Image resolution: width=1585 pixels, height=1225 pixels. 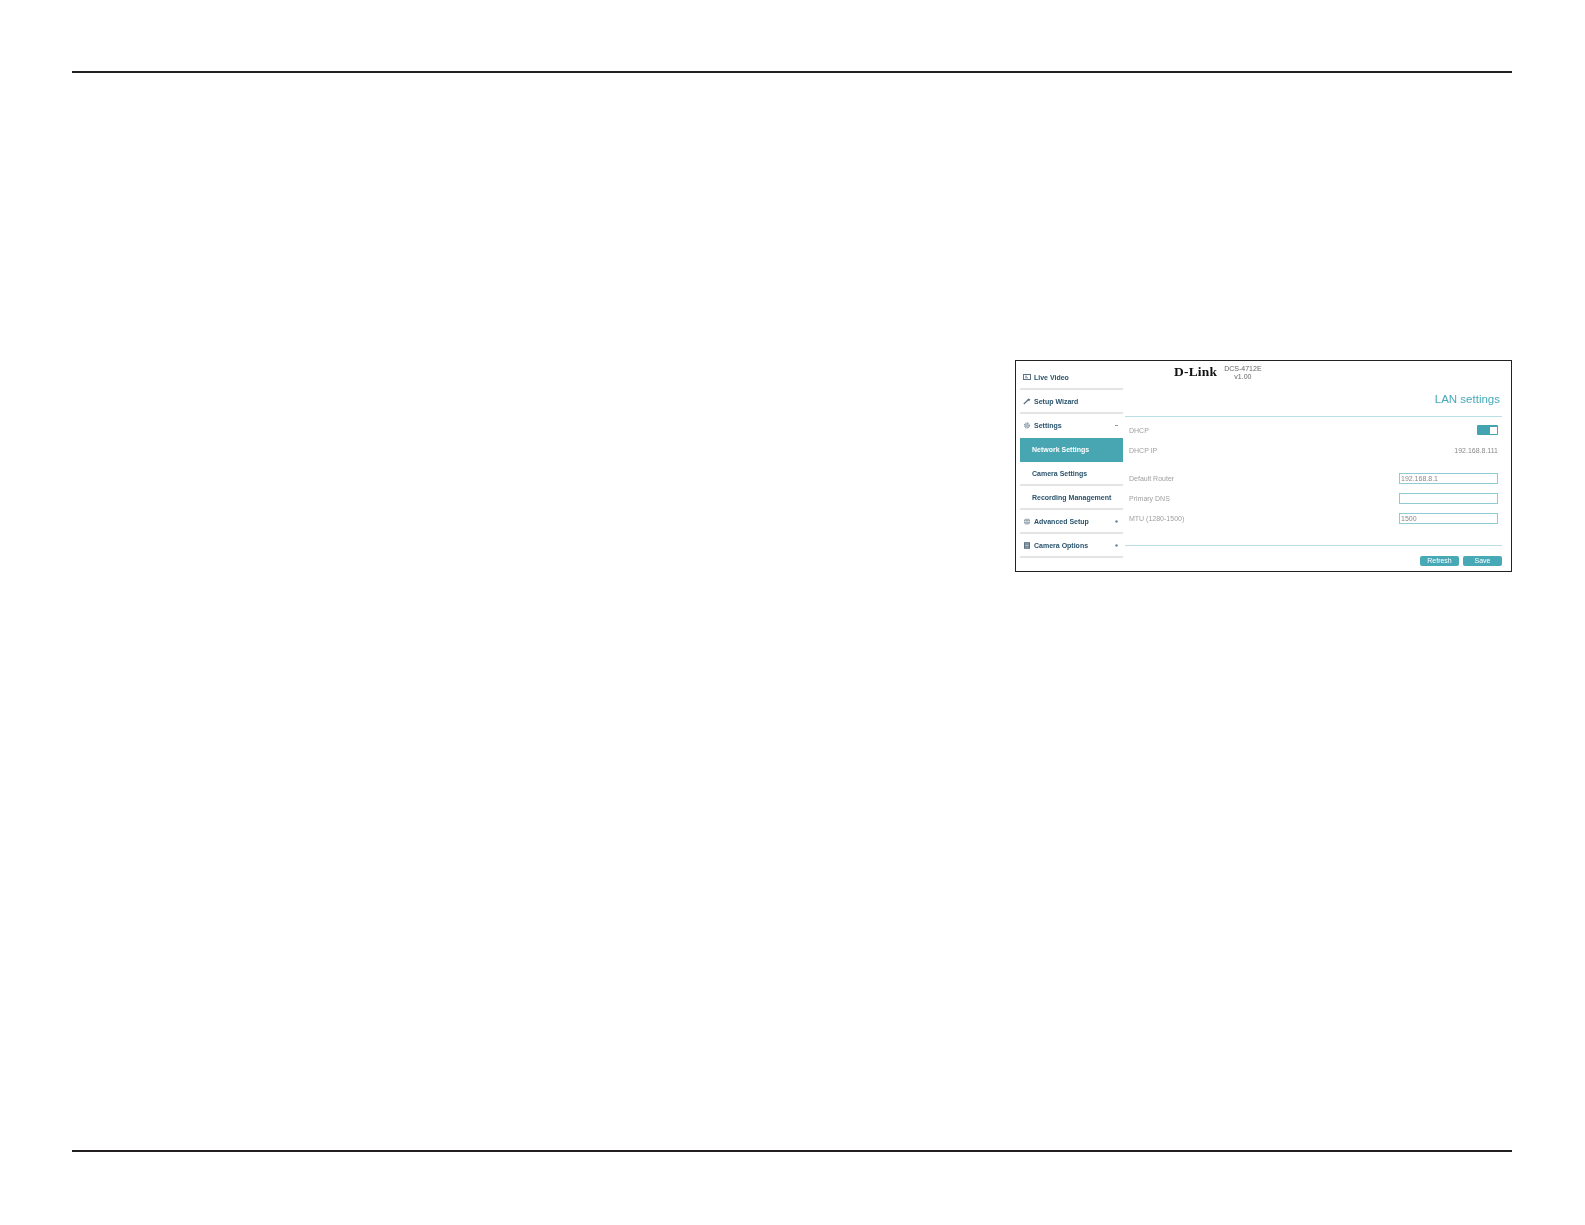 I want to click on wand-icon, so click(x=1027, y=401).